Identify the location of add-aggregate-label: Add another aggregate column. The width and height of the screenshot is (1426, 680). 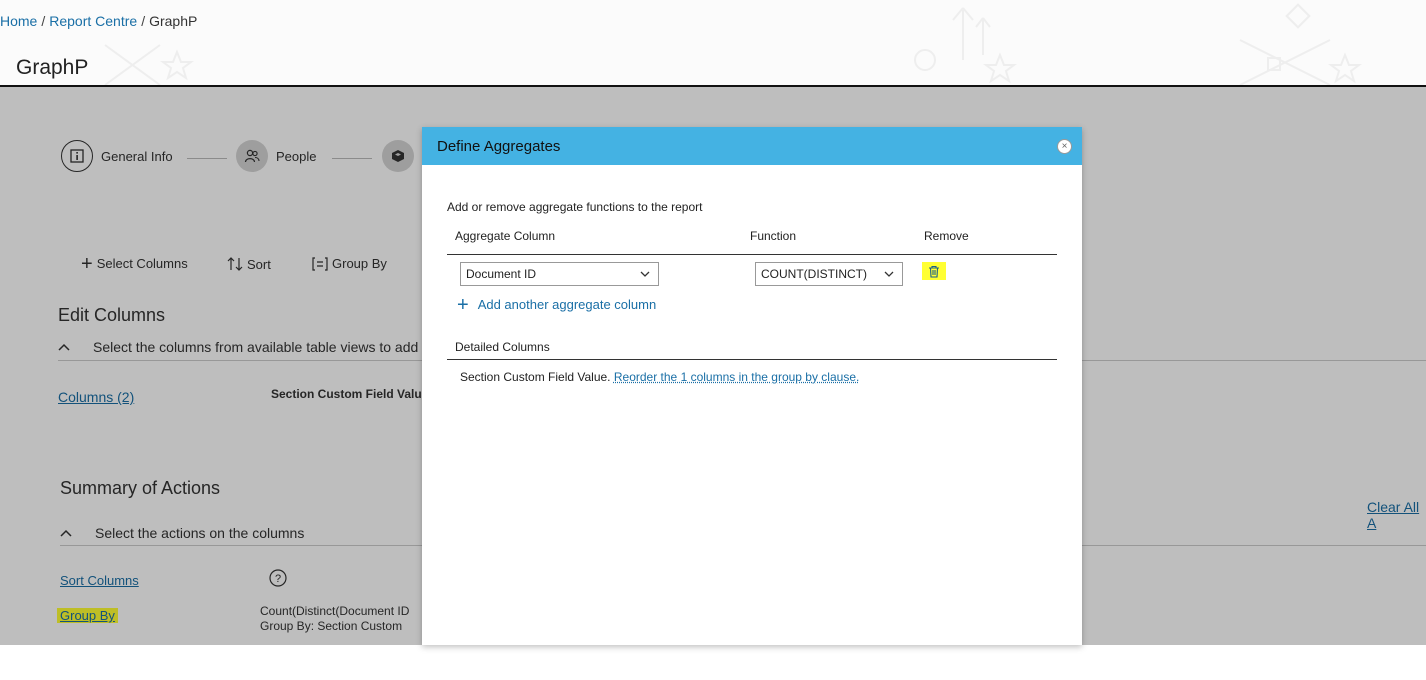
(567, 304).